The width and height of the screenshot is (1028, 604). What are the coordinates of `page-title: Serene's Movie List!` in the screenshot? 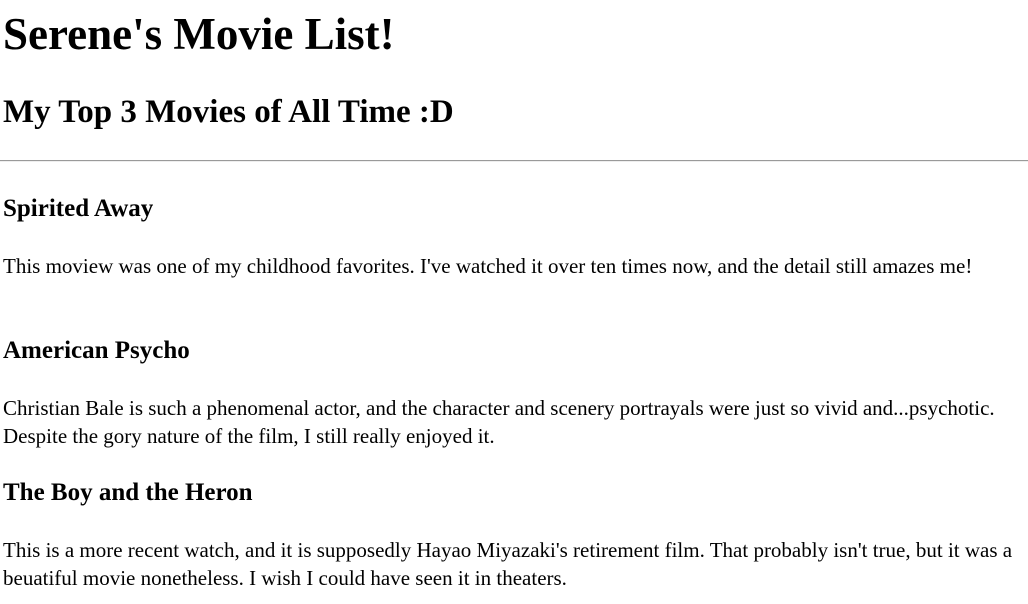 It's located at (199, 34).